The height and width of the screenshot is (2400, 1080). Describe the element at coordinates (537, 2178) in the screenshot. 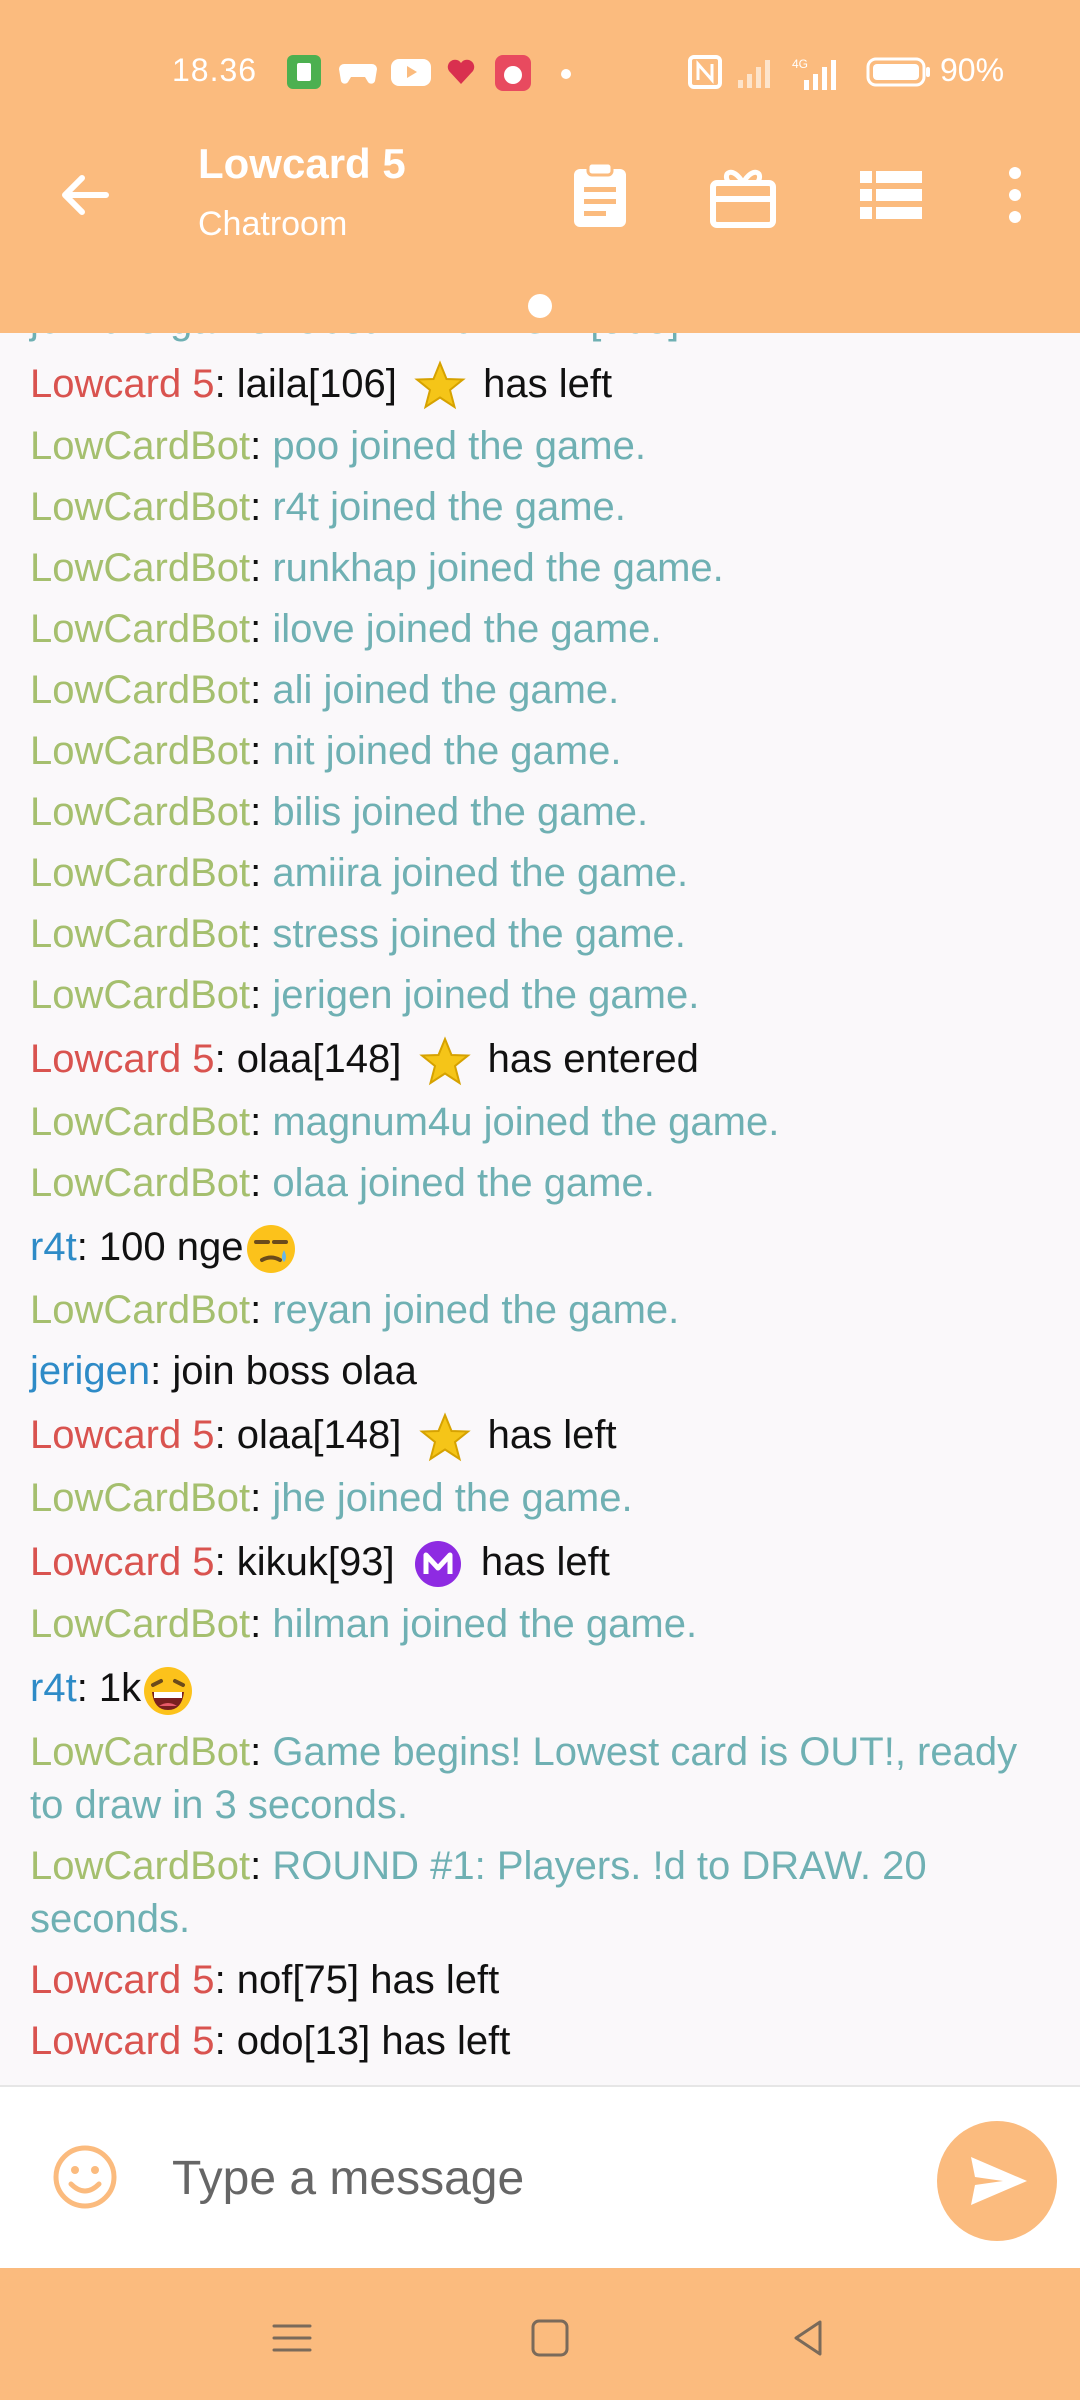

I see `message-input` at that location.